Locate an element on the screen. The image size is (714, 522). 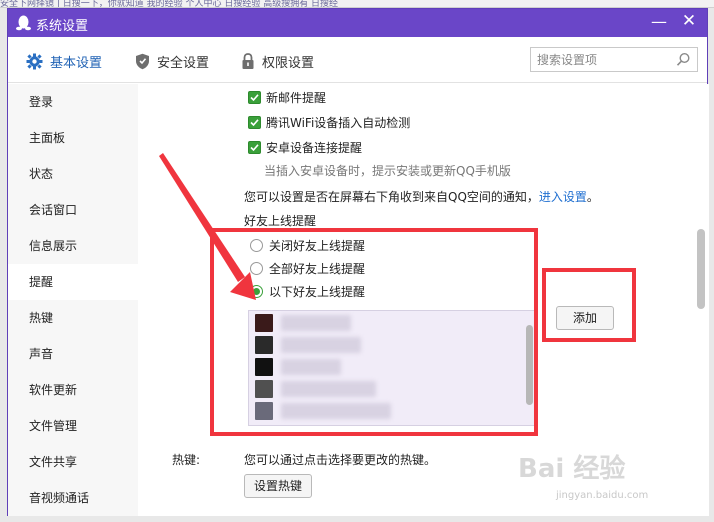
watermark-logo: Bai 经验 is located at coordinates (572, 469).